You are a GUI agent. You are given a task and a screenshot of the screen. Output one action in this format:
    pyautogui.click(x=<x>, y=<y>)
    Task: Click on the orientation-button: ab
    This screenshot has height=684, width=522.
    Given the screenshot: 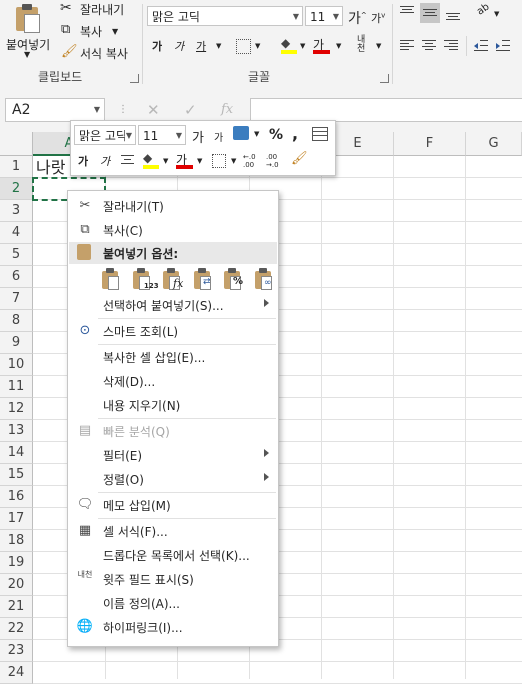 What is the action you would take?
    pyautogui.click(x=483, y=9)
    